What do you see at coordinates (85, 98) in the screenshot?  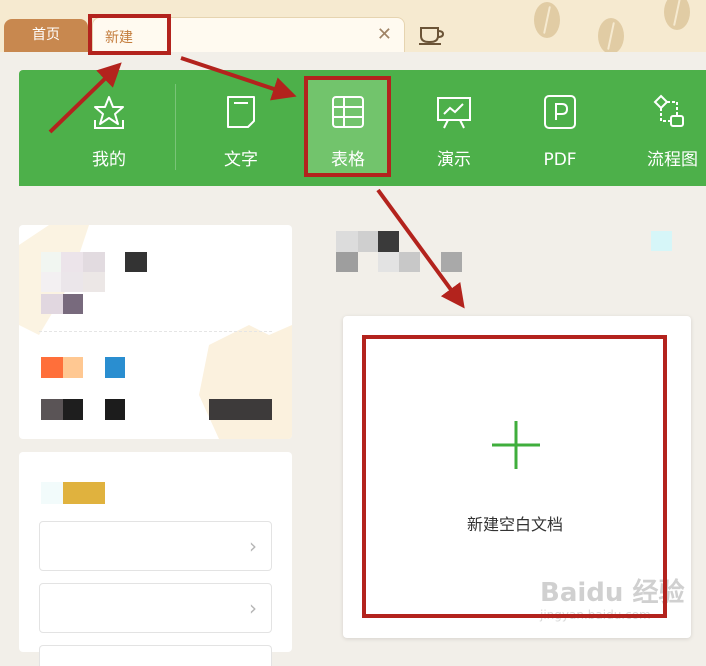 I see `arrow-to-new-tab` at bounding box center [85, 98].